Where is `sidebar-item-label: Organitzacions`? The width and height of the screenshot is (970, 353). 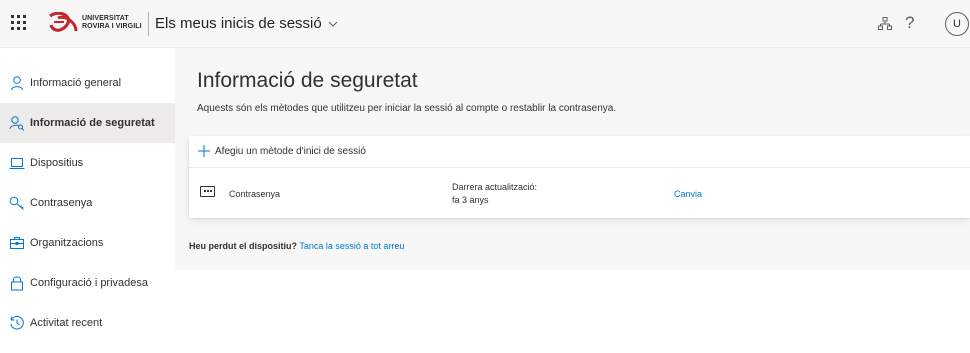 sidebar-item-label: Organitzacions is located at coordinates (67, 243).